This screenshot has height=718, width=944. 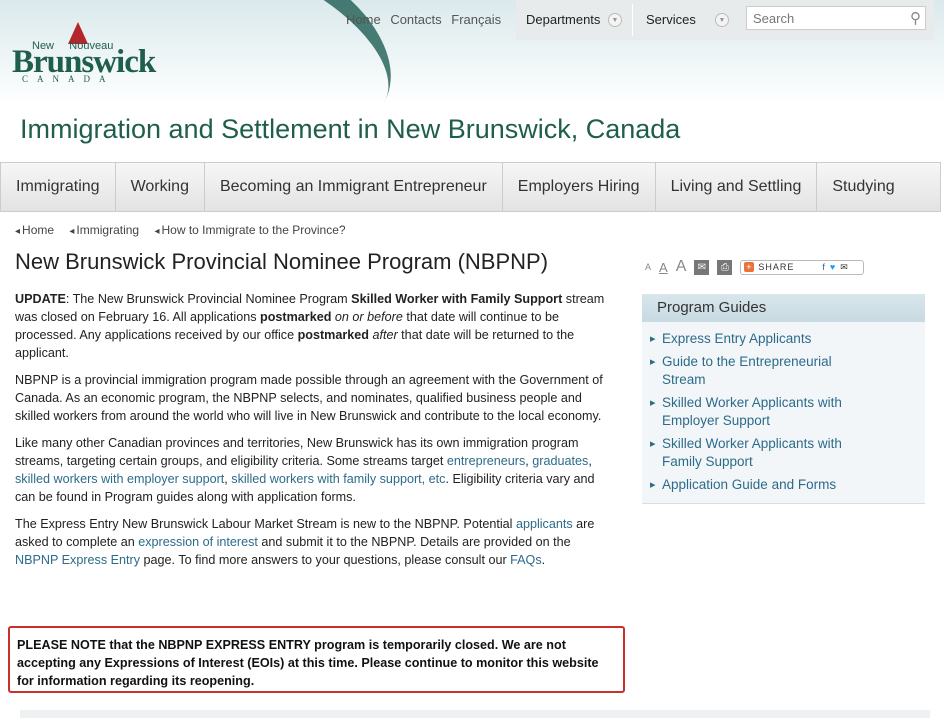 I want to click on nav-entrepreneur: Becoming an Immigrant Entrepreneur, so click(x=354, y=187).